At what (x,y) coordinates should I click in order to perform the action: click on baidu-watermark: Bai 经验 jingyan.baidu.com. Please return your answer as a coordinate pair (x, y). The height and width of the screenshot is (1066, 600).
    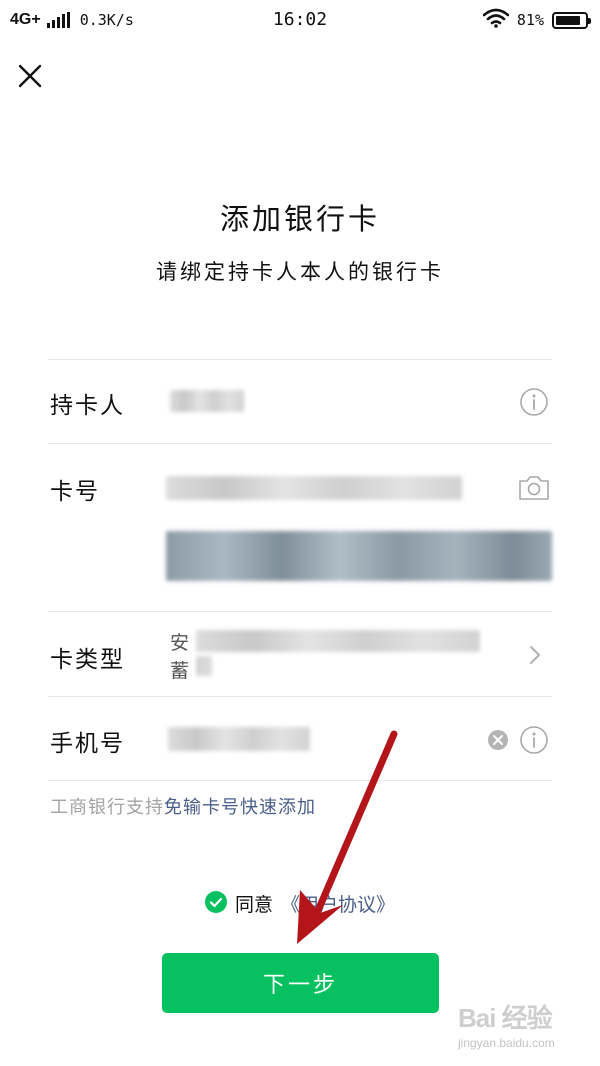
    Looking at the image, I should click on (528, 1030).